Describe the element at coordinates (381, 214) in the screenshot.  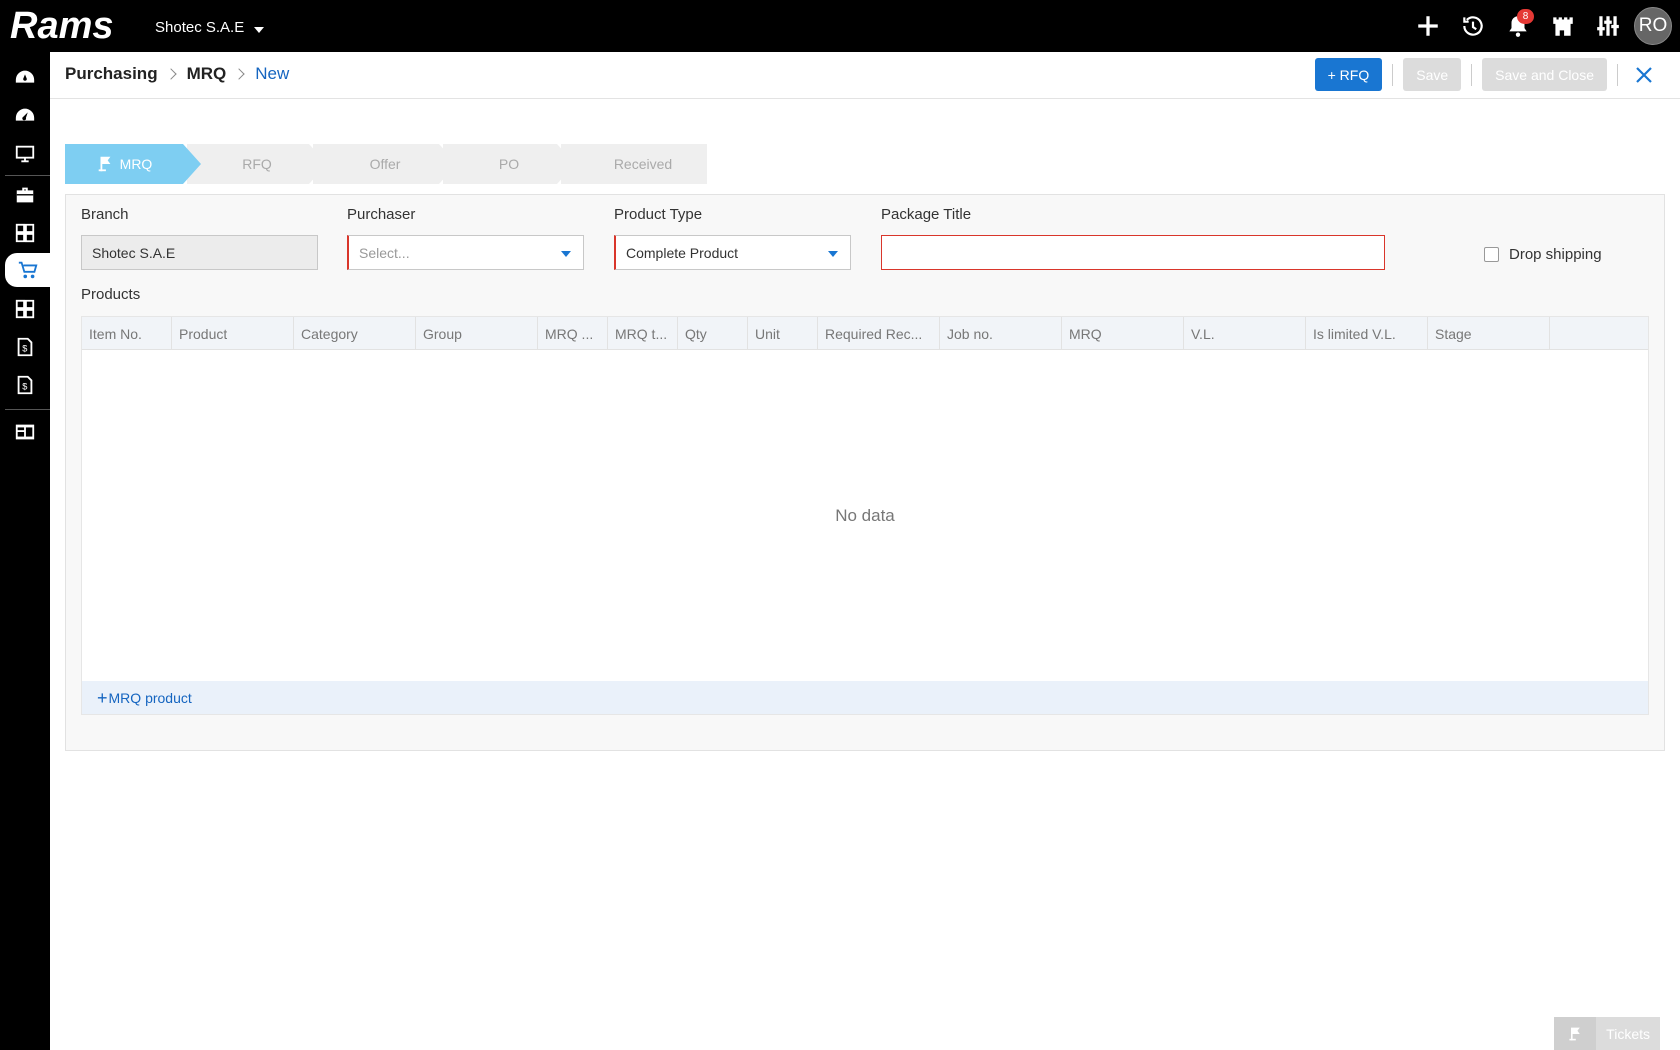
I see `purchaser-label: Purchaser` at that location.